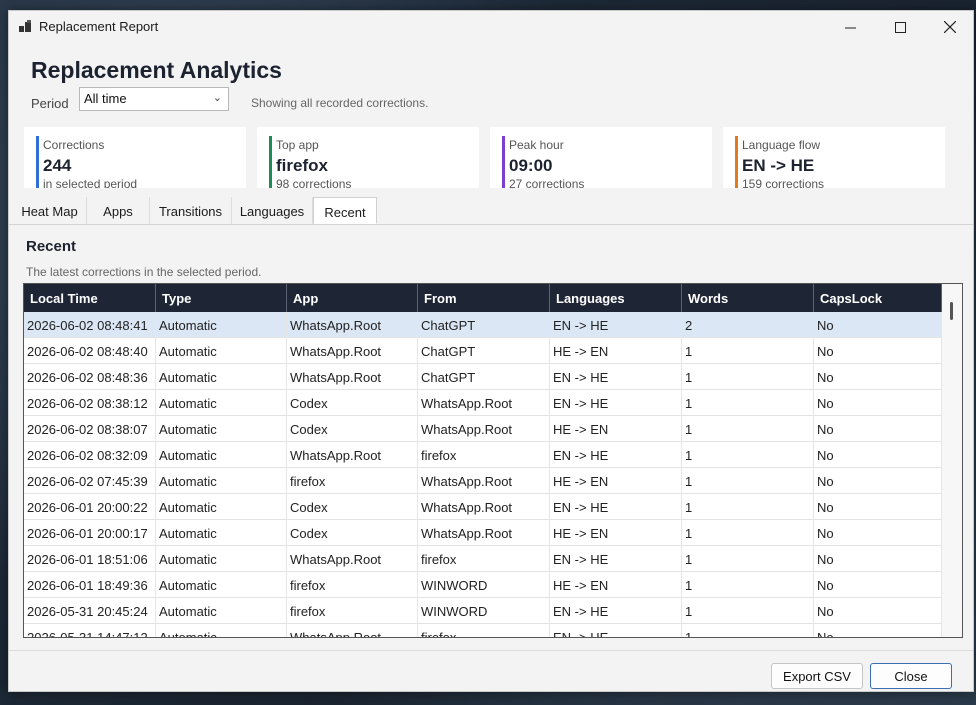 The height and width of the screenshot is (705, 976). I want to click on cell-from: ChatGPT, so click(484, 325).